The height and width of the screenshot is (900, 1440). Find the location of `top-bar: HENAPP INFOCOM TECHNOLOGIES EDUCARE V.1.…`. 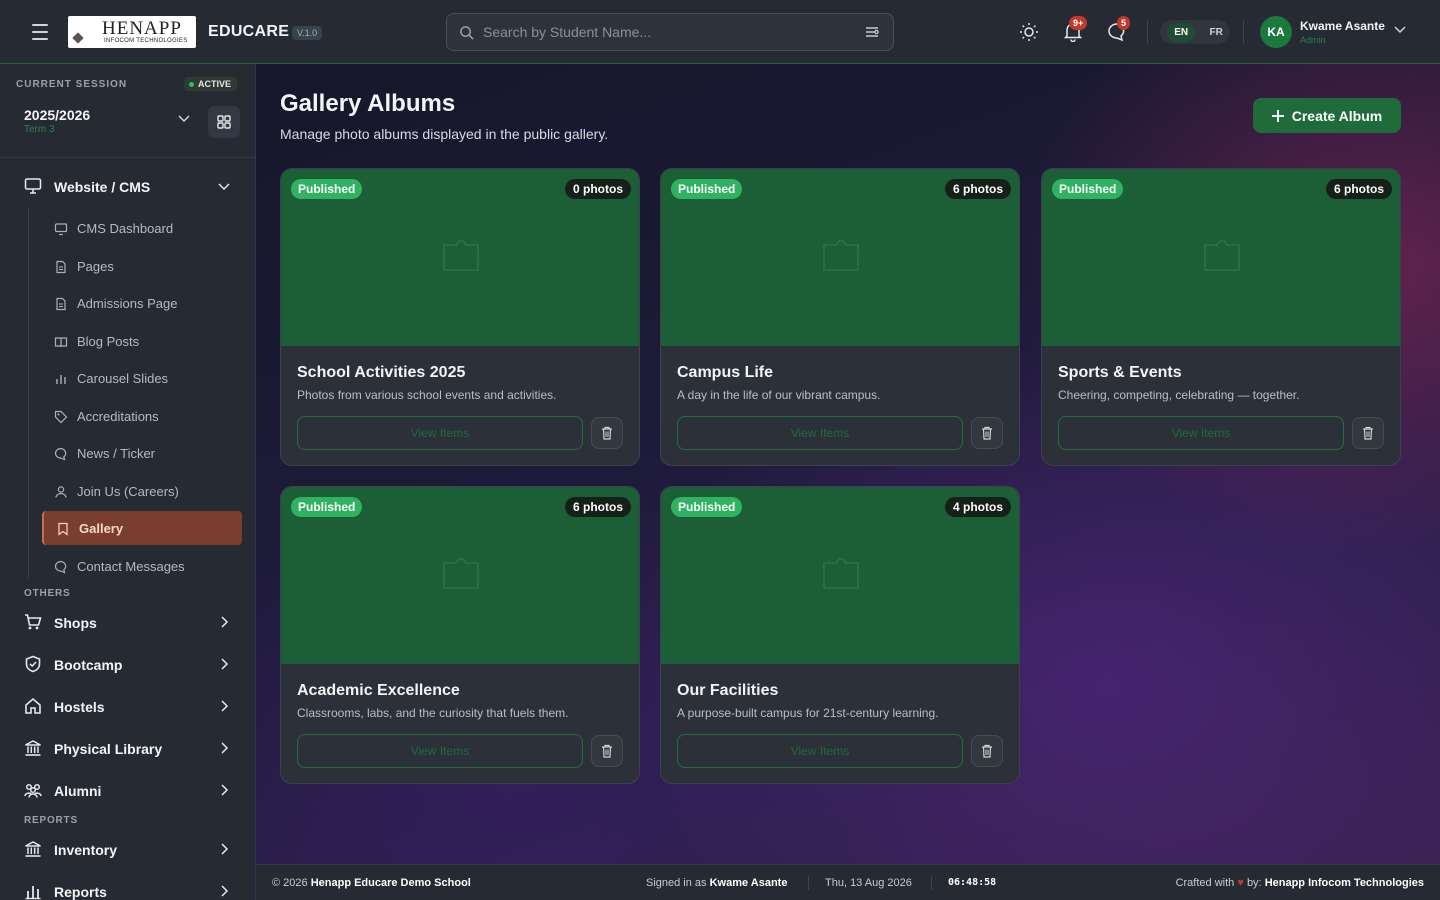

top-bar: HENAPP INFOCOM TECHNOLOGIES EDUCARE V.1.… is located at coordinates (720, 32).